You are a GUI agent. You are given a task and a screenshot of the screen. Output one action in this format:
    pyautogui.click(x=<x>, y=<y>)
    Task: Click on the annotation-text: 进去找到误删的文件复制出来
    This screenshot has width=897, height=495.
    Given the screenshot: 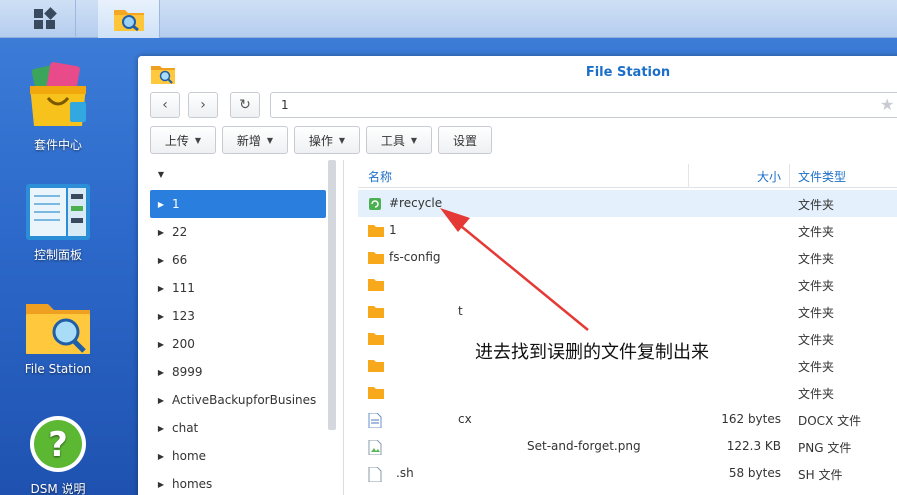 What is the action you would take?
    pyautogui.click(x=592, y=352)
    